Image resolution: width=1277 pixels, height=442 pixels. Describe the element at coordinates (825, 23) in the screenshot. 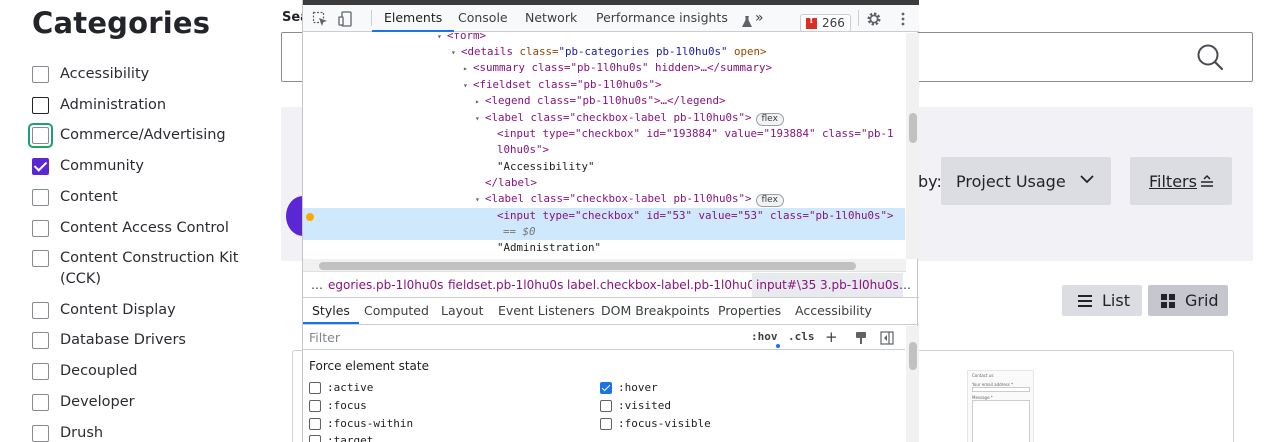

I see `issues-badge: 266` at that location.